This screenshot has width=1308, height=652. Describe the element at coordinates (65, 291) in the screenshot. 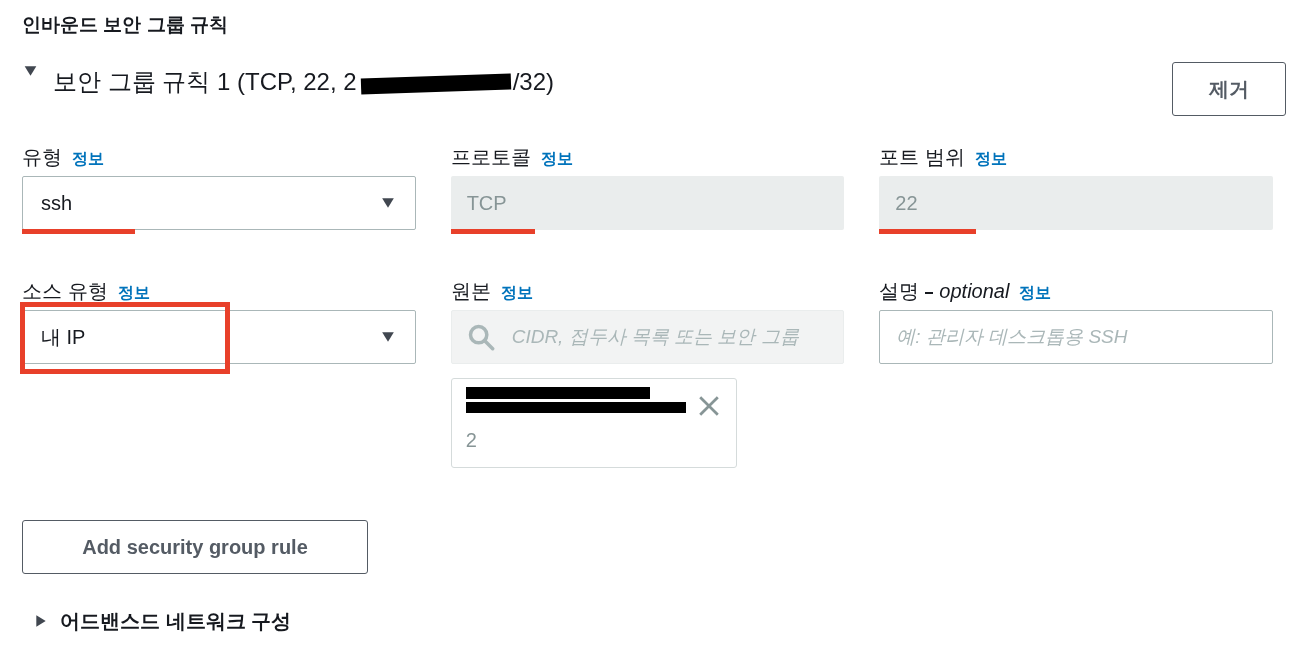

I see `field-label: 소스 유형` at that location.